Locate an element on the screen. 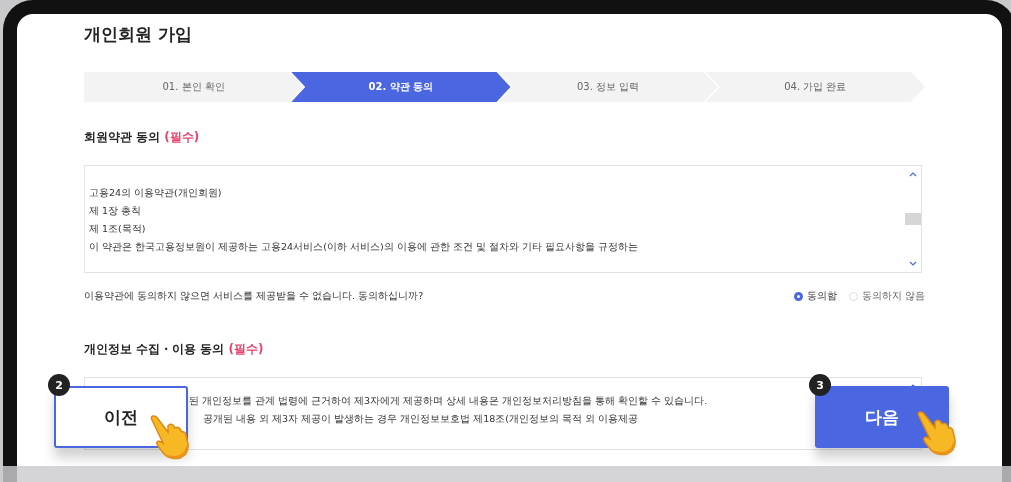 The image size is (1011, 482). scroll-down-icon is located at coordinates (913, 263).